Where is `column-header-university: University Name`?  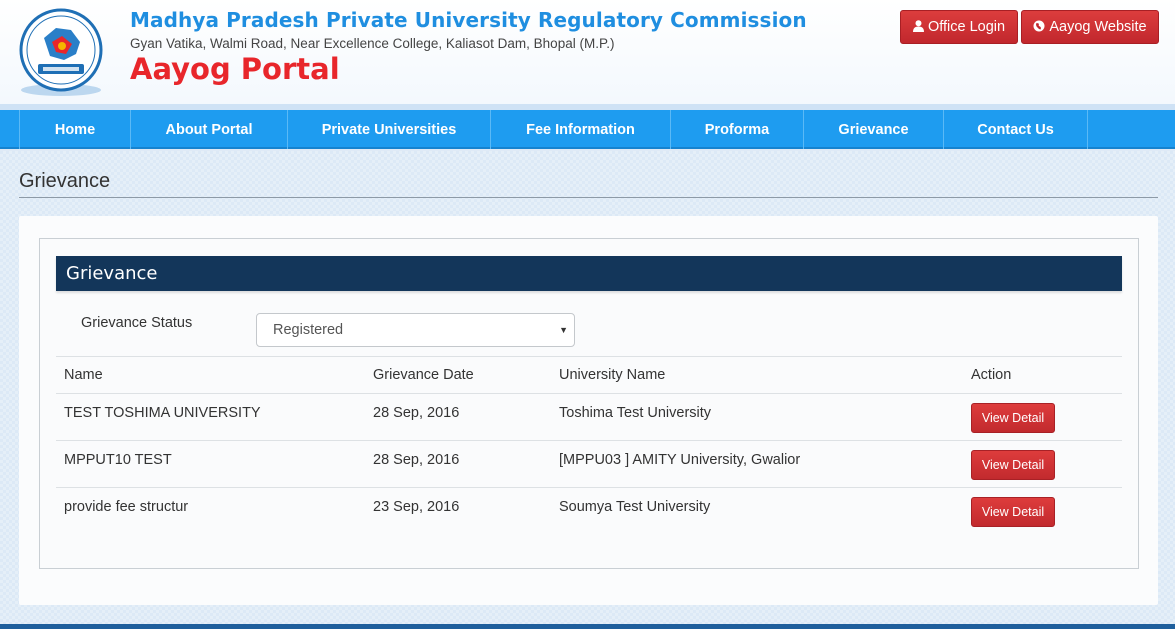 column-header-university: University Name is located at coordinates (757, 375).